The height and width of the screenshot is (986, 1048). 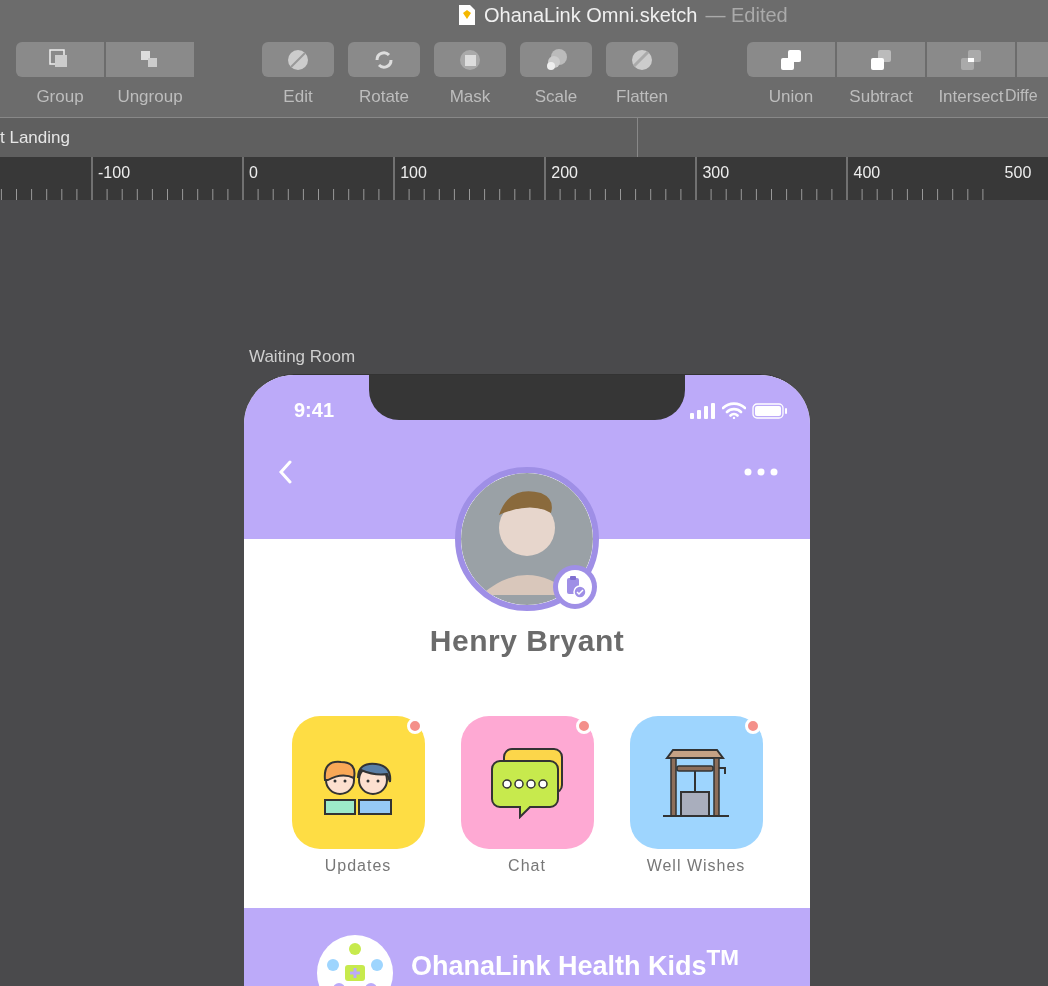 I want to click on more-icon, so click(x=761, y=472).